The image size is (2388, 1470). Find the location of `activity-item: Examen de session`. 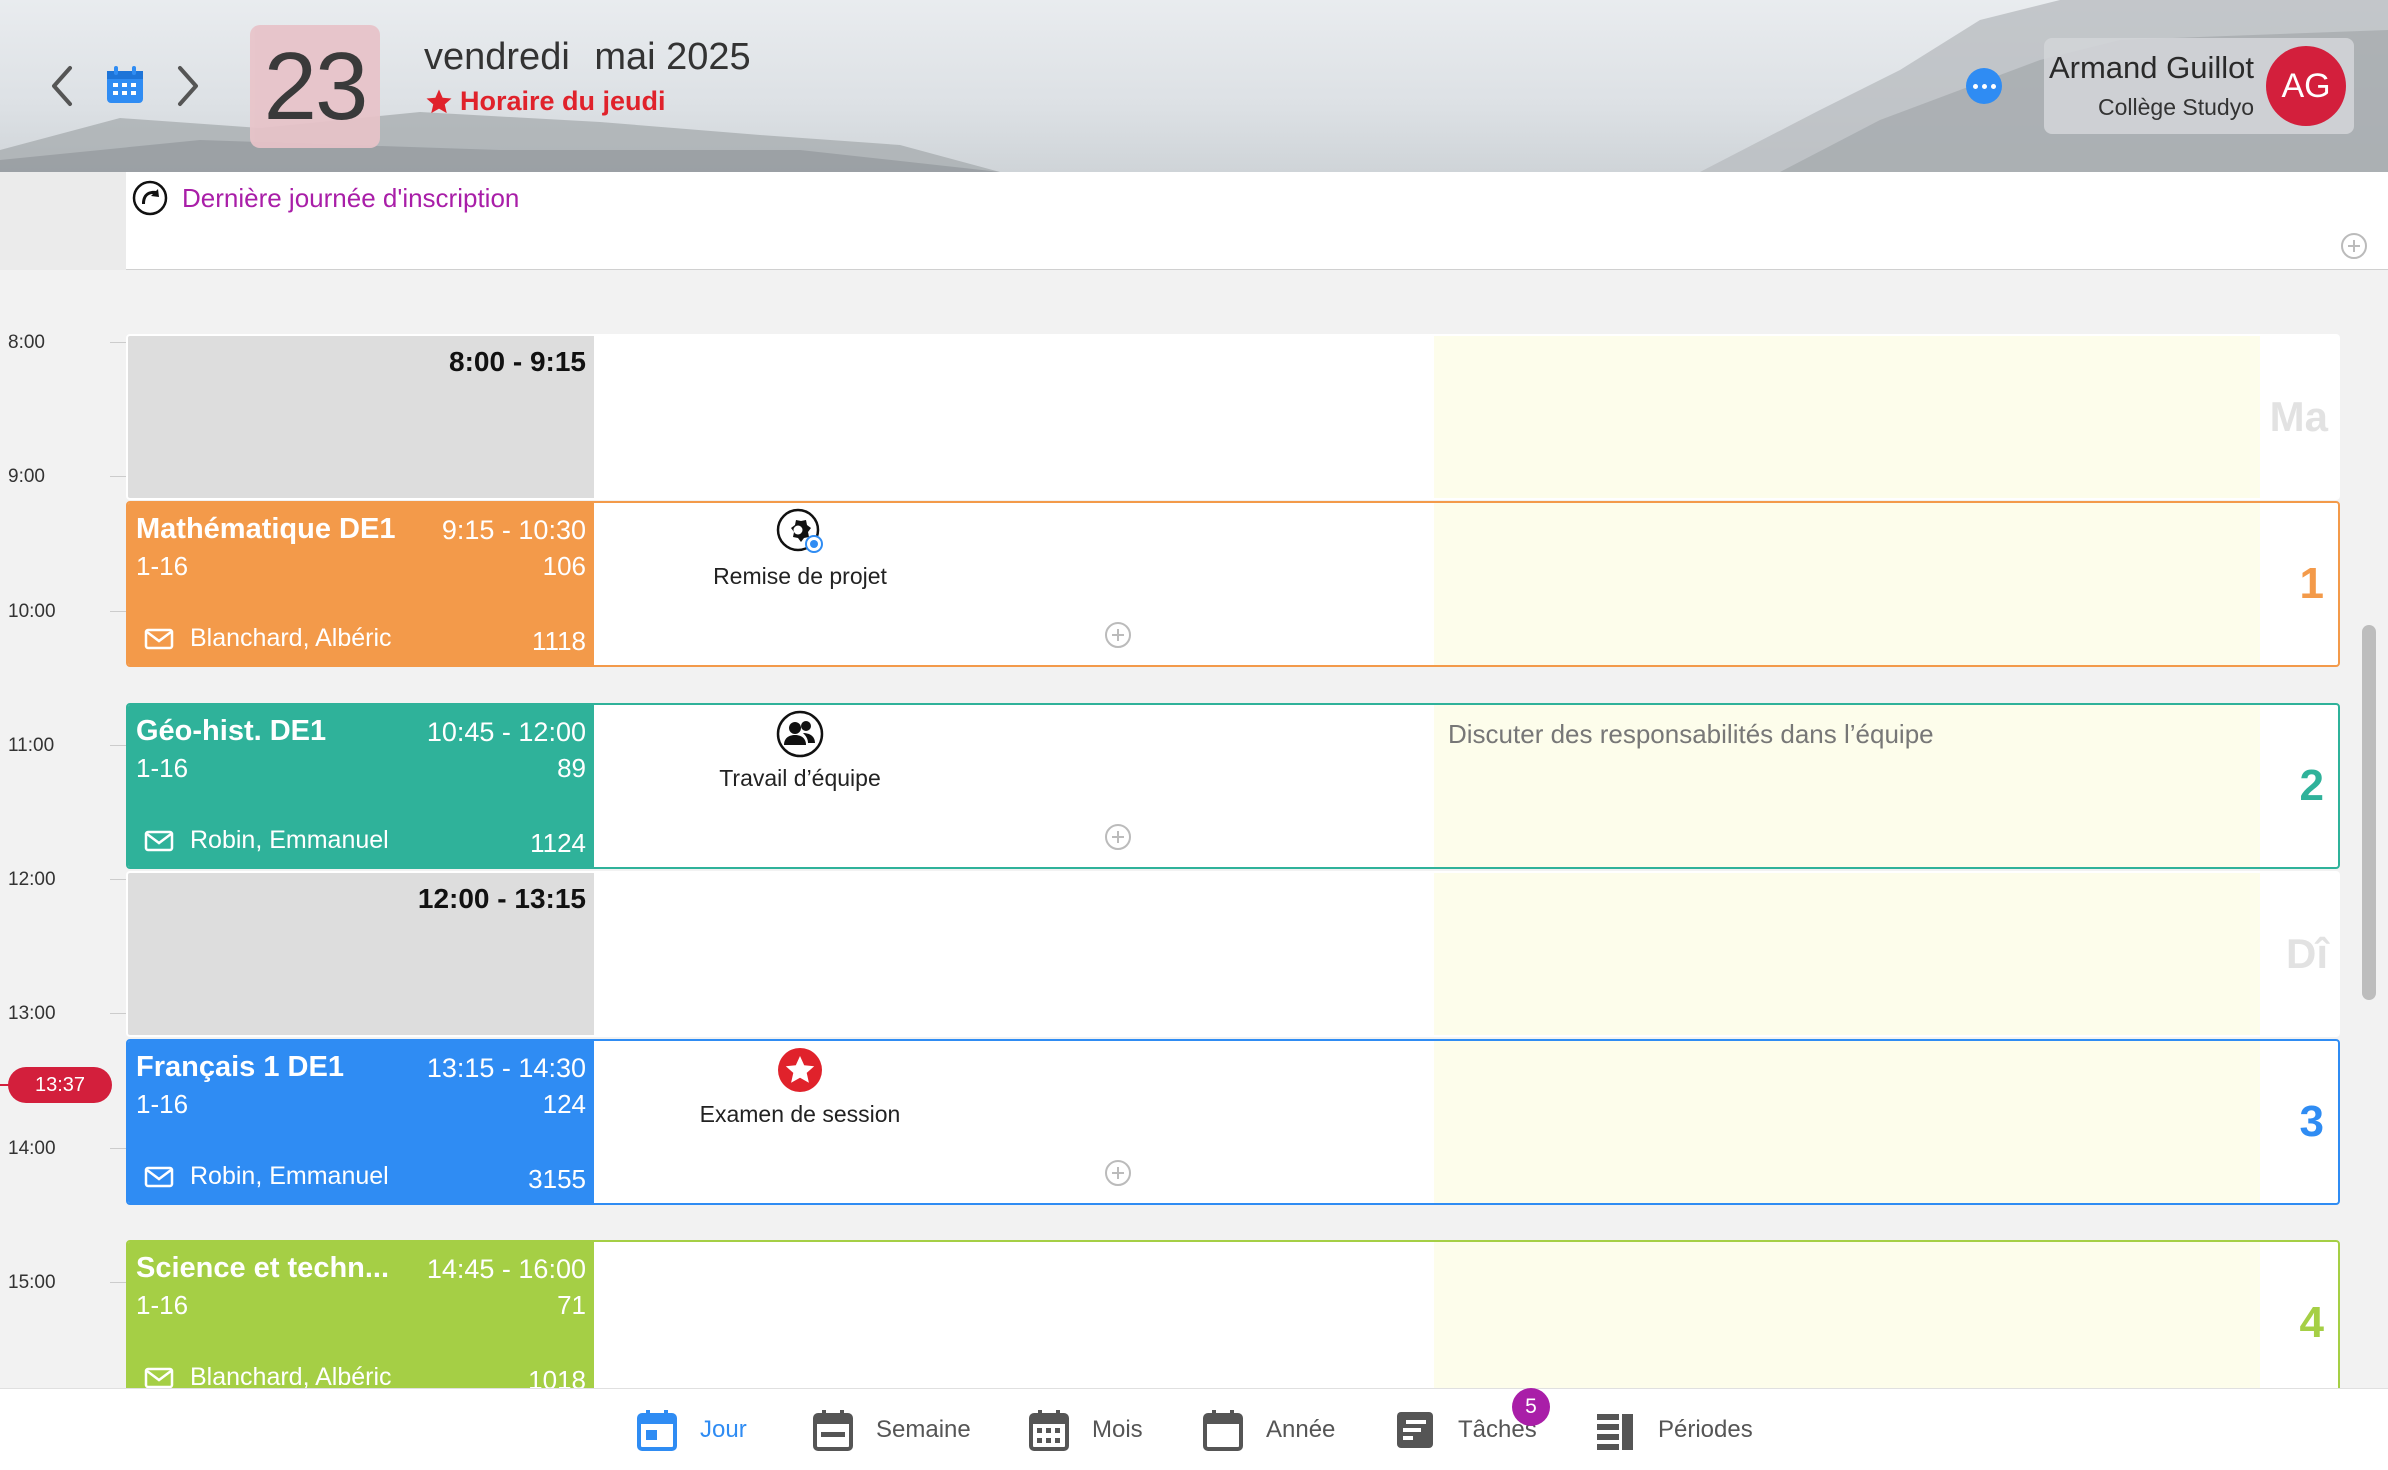

activity-item: Examen de session is located at coordinates (800, 1086).